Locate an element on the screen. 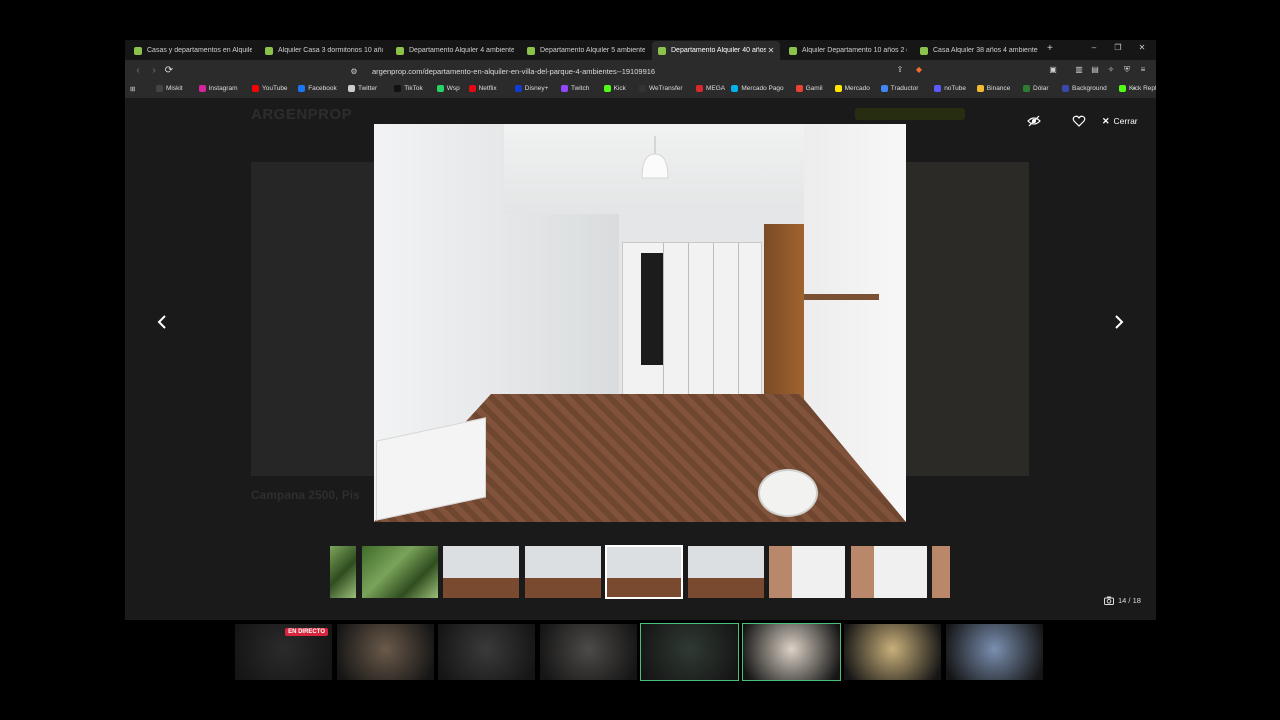  site-logo: ARGENPROP is located at coordinates (302, 114).